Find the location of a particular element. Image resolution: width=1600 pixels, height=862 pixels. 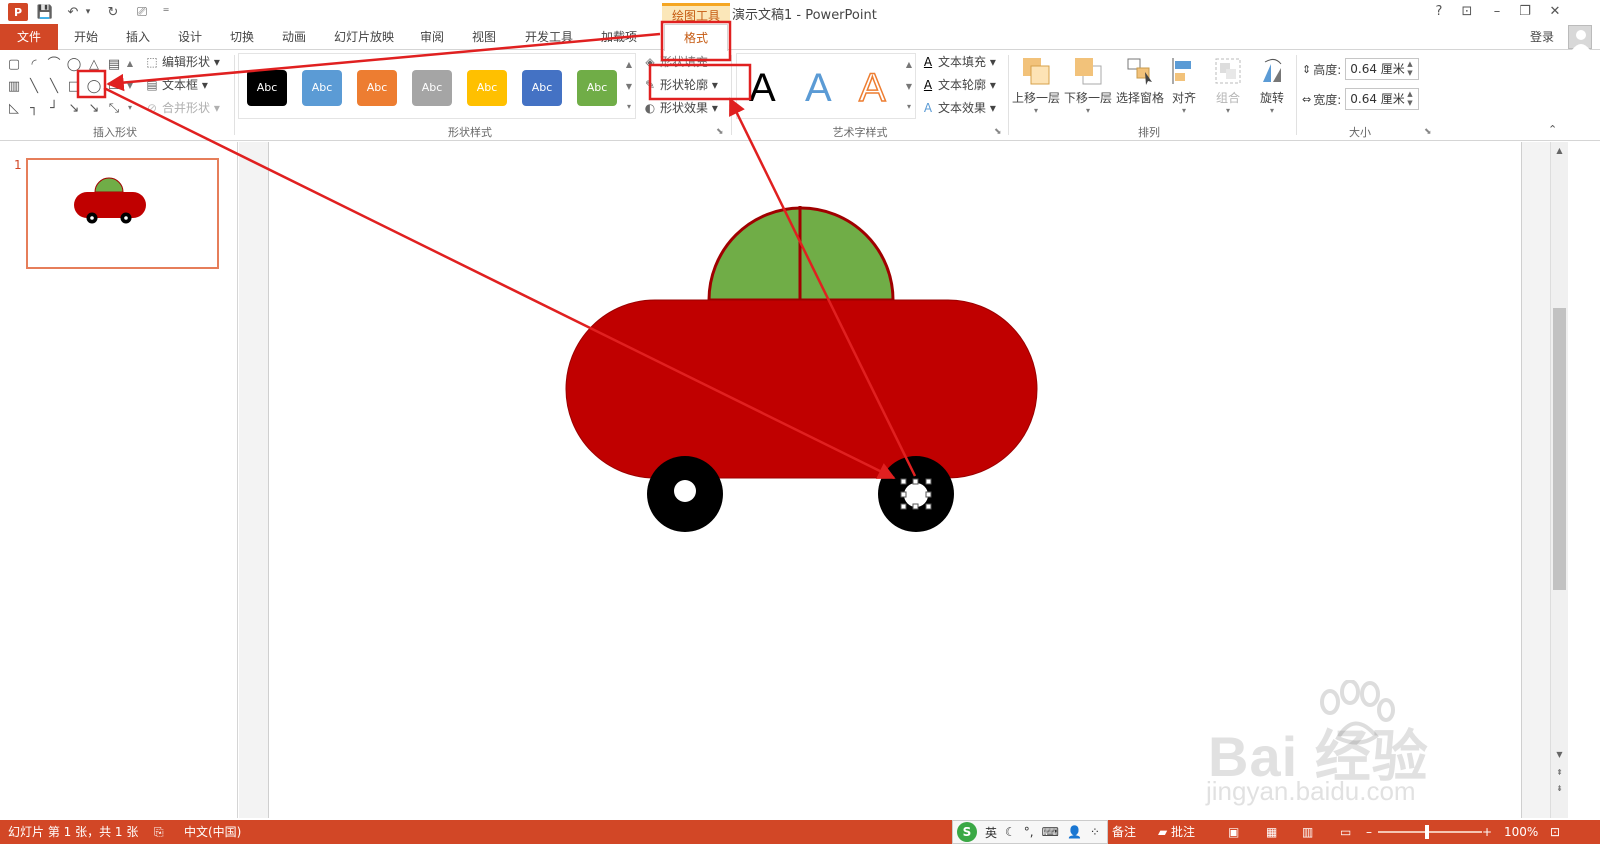

slide-count-status: 幻灯片 第 1 张，共 1 张 is located at coordinates (73, 832).